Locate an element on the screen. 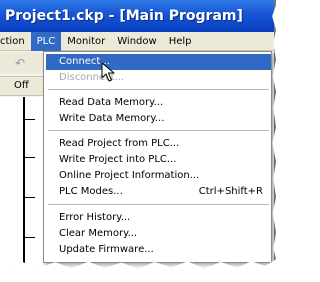  window-title: Project1.ckp - [Main Program] is located at coordinates (124, 16).